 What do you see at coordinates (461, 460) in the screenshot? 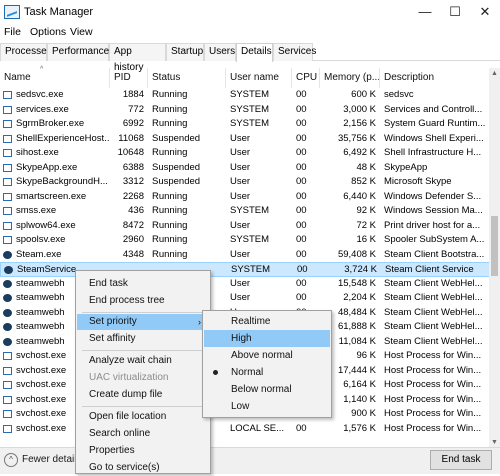
I see `end-task-button: End task` at bounding box center [461, 460].